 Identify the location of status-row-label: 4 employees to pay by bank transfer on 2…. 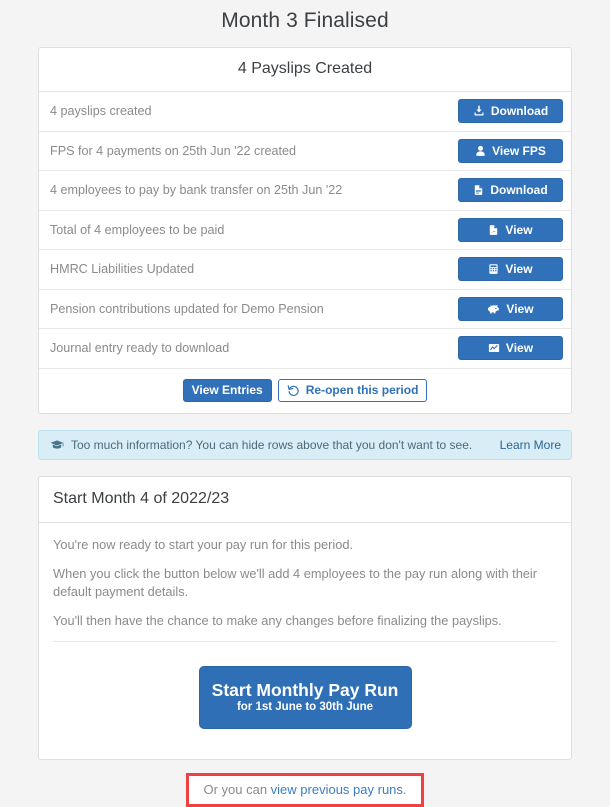
(196, 190).